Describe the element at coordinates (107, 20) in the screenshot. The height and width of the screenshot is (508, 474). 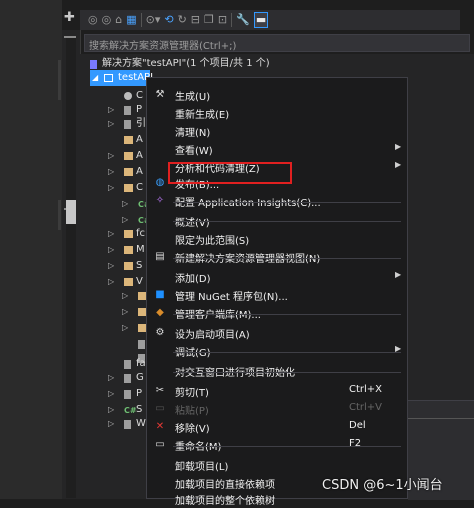
I see `forward-icon: ◎` at that location.